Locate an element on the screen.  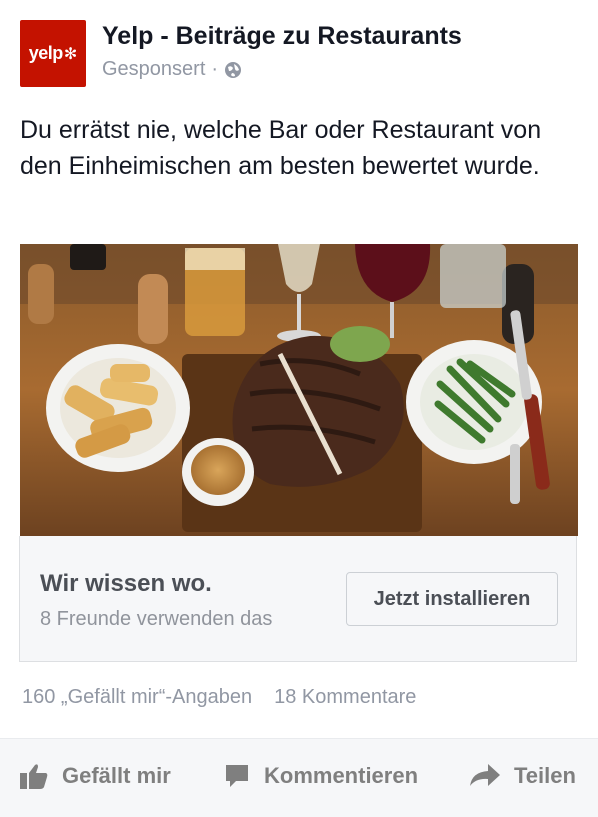
yelp-logo: yelp ✻ is located at coordinates (53, 53).